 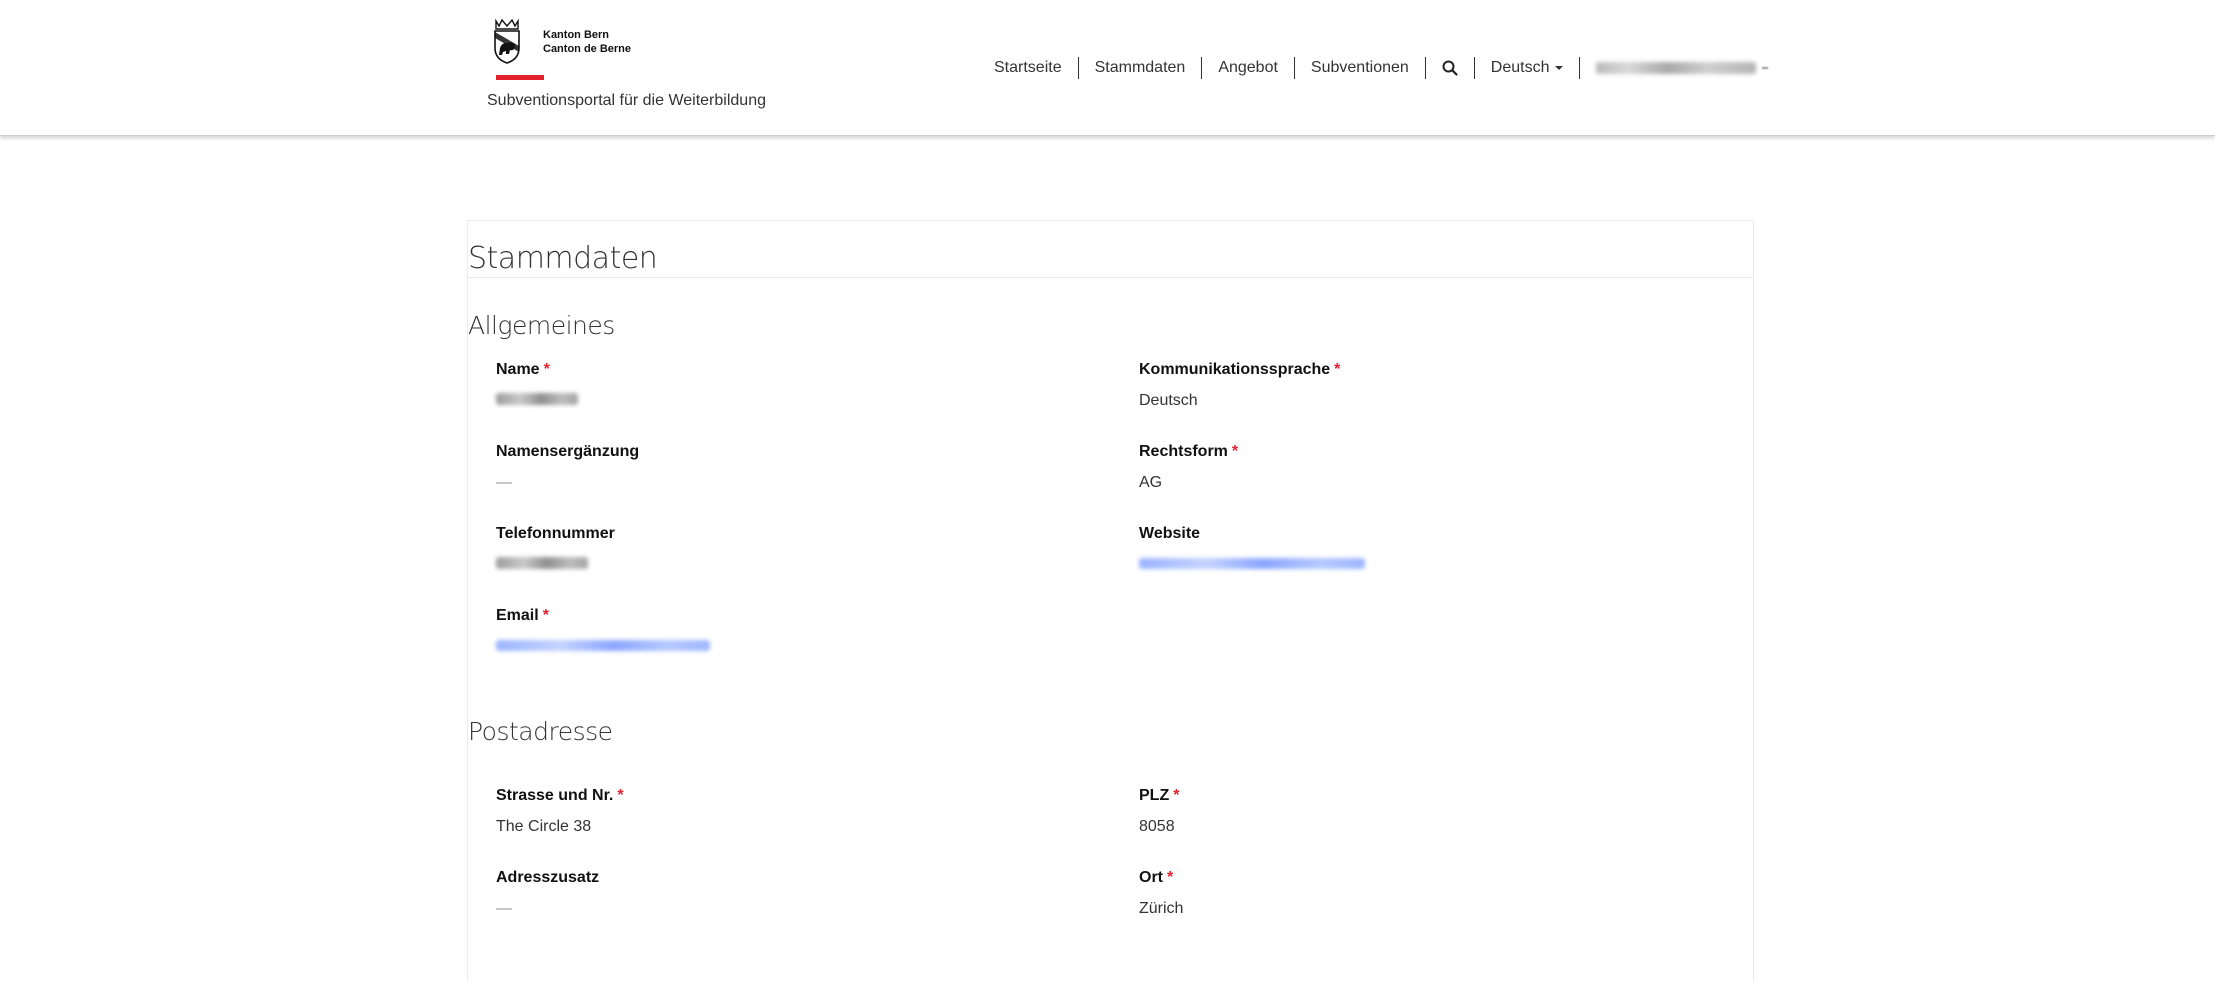 I want to click on chevron-down-icon, so click(x=1559, y=67).